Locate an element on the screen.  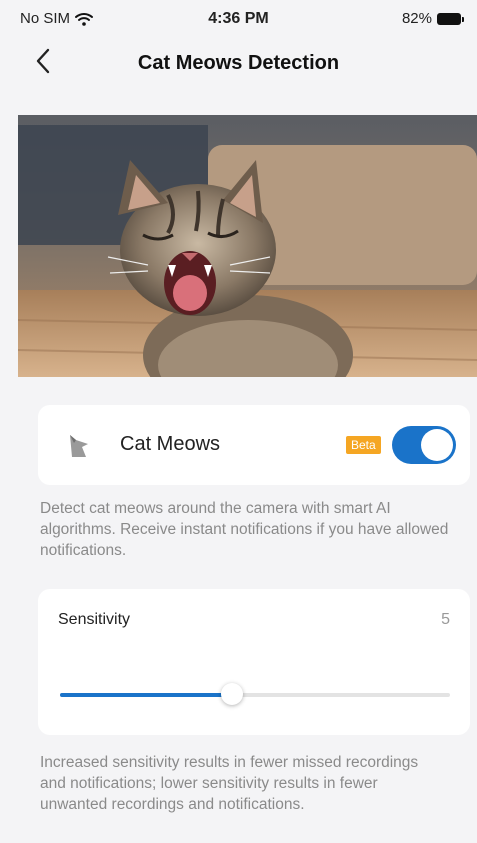
nav-bar: Cat Meows Detection is located at coordinates (238, 63).